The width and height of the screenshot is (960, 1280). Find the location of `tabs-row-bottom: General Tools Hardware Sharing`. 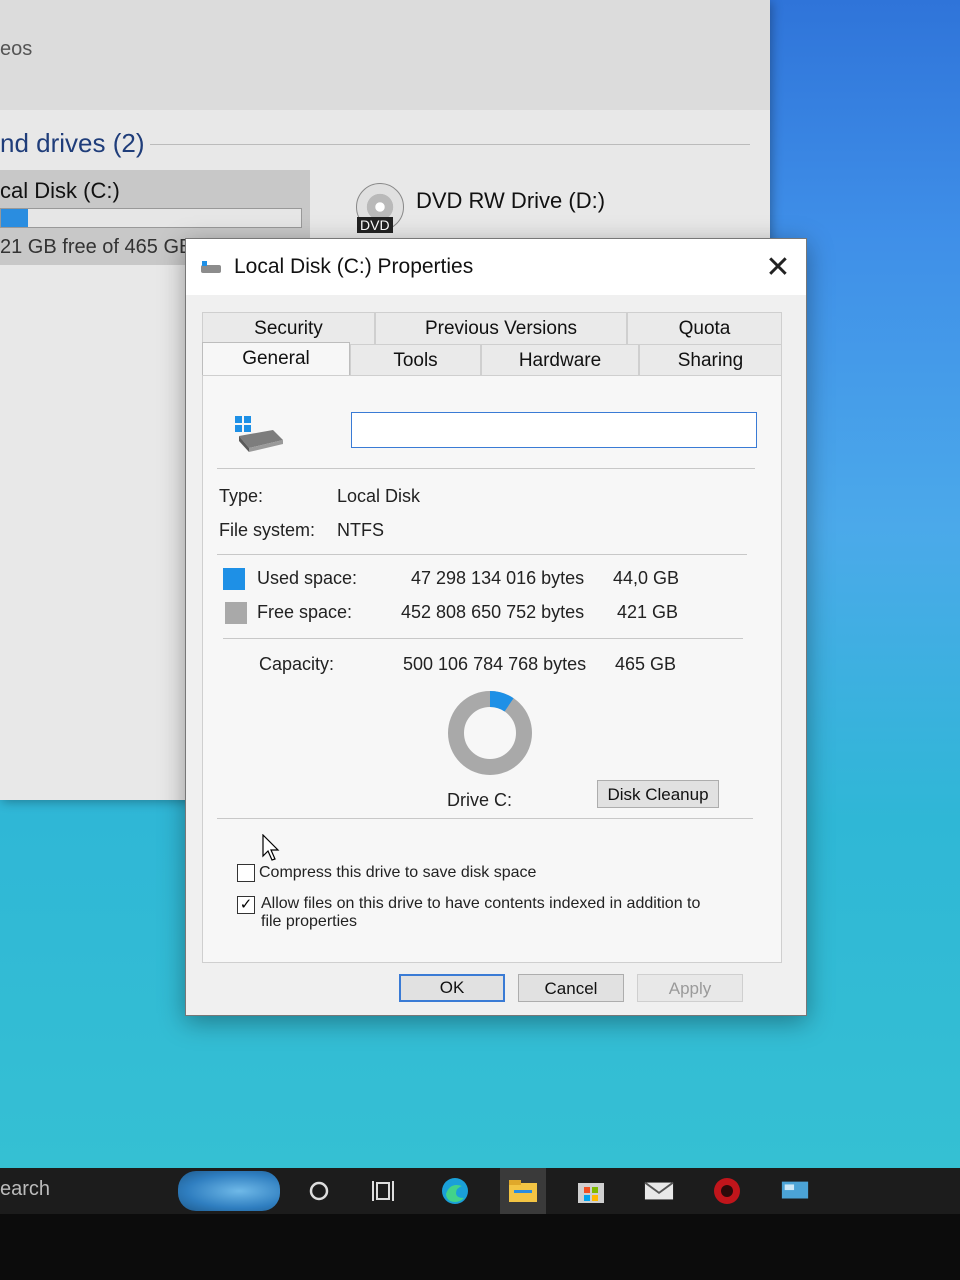

tabs-row-bottom: General Tools Hardware Sharing is located at coordinates (492, 360).